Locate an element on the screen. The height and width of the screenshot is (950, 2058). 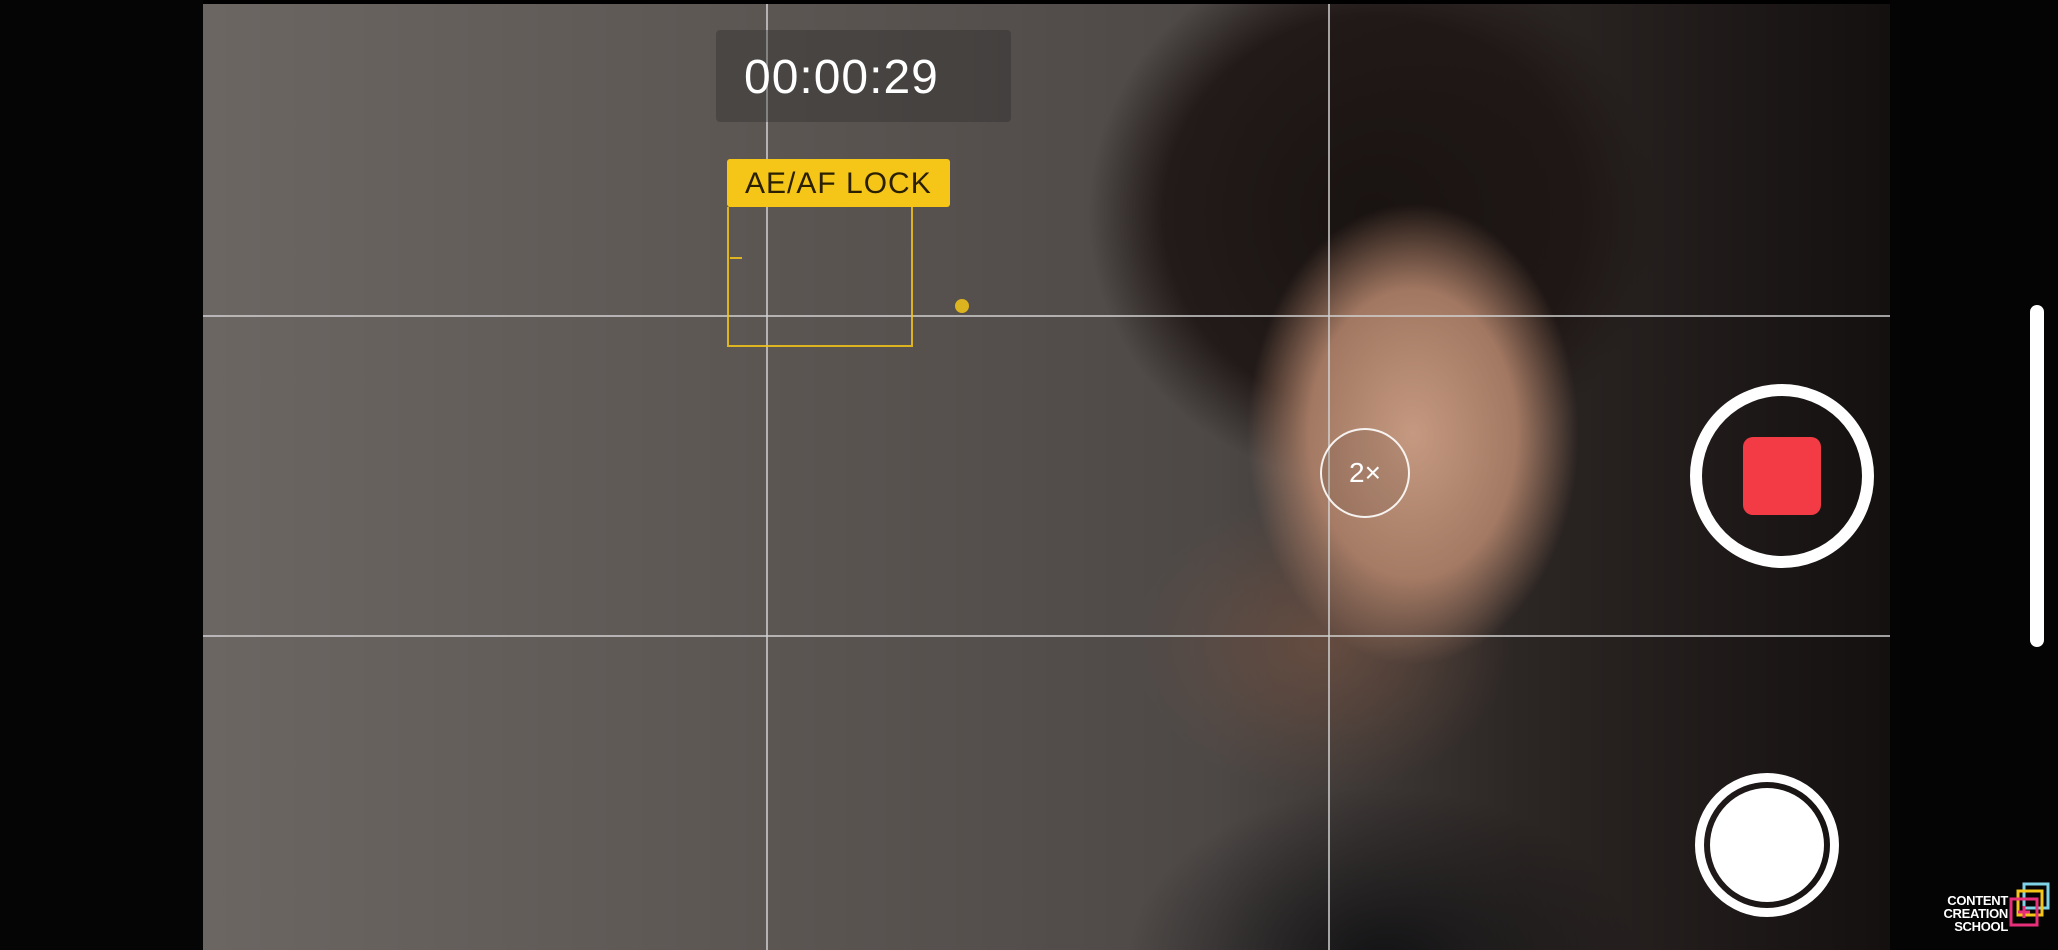
watermark-line-3: SCHOOL is located at coordinates (1981, 926).